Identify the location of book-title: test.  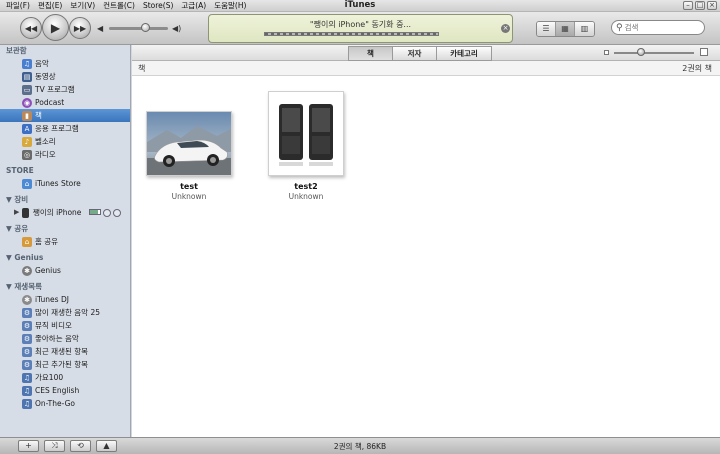
(189, 186).